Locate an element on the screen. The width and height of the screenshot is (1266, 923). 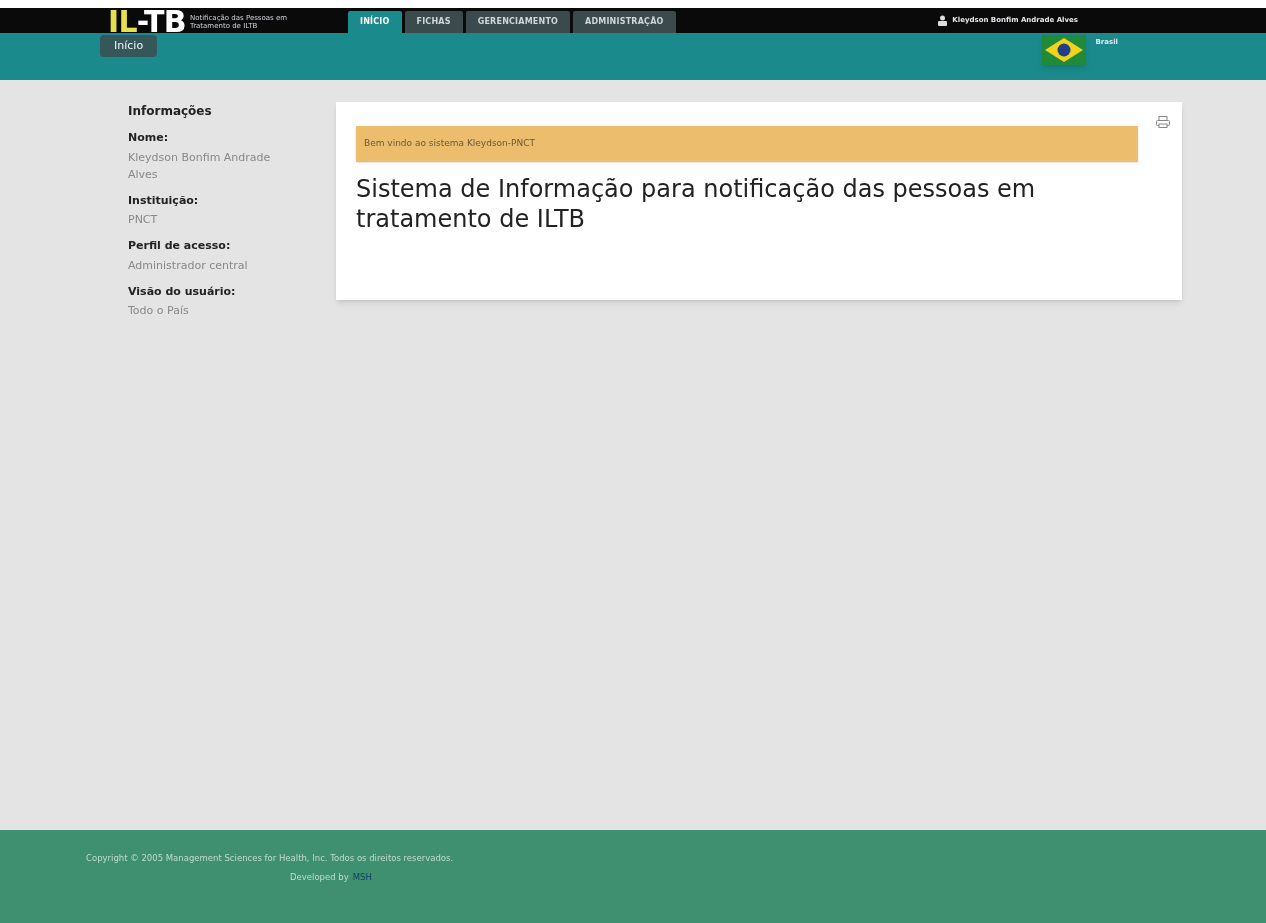
nav-tab: INÍCIO is located at coordinates (375, 22).